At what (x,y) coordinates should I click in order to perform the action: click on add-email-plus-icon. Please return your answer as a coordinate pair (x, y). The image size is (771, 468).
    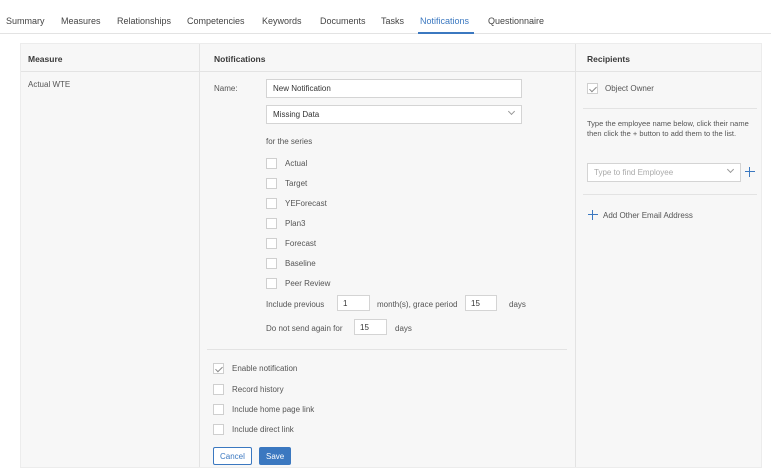
    Looking at the image, I should click on (593, 215).